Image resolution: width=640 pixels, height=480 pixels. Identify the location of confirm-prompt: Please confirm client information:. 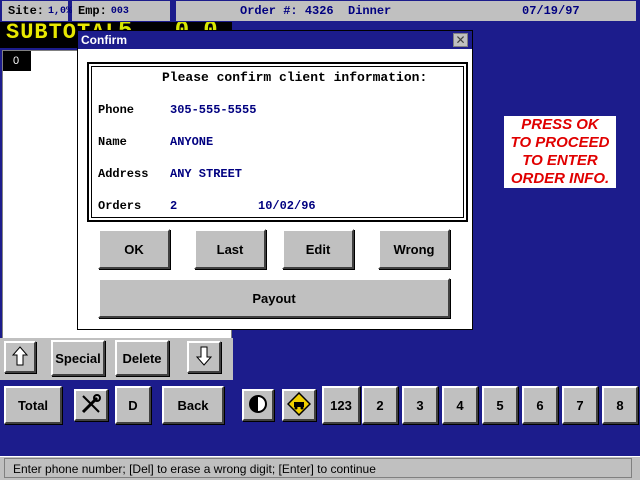
(295, 77).